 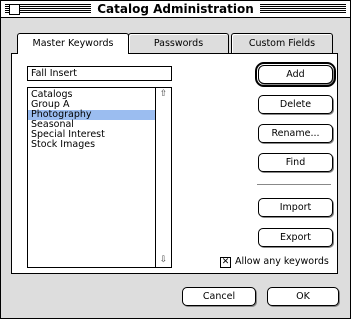 I want to click on title-bar: Catalog Administration, so click(x=175, y=9).